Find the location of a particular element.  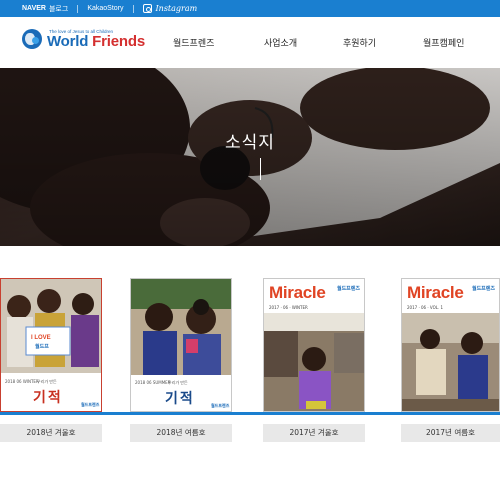

kakaostory-link: KakaoStory is located at coordinates (105, 8).